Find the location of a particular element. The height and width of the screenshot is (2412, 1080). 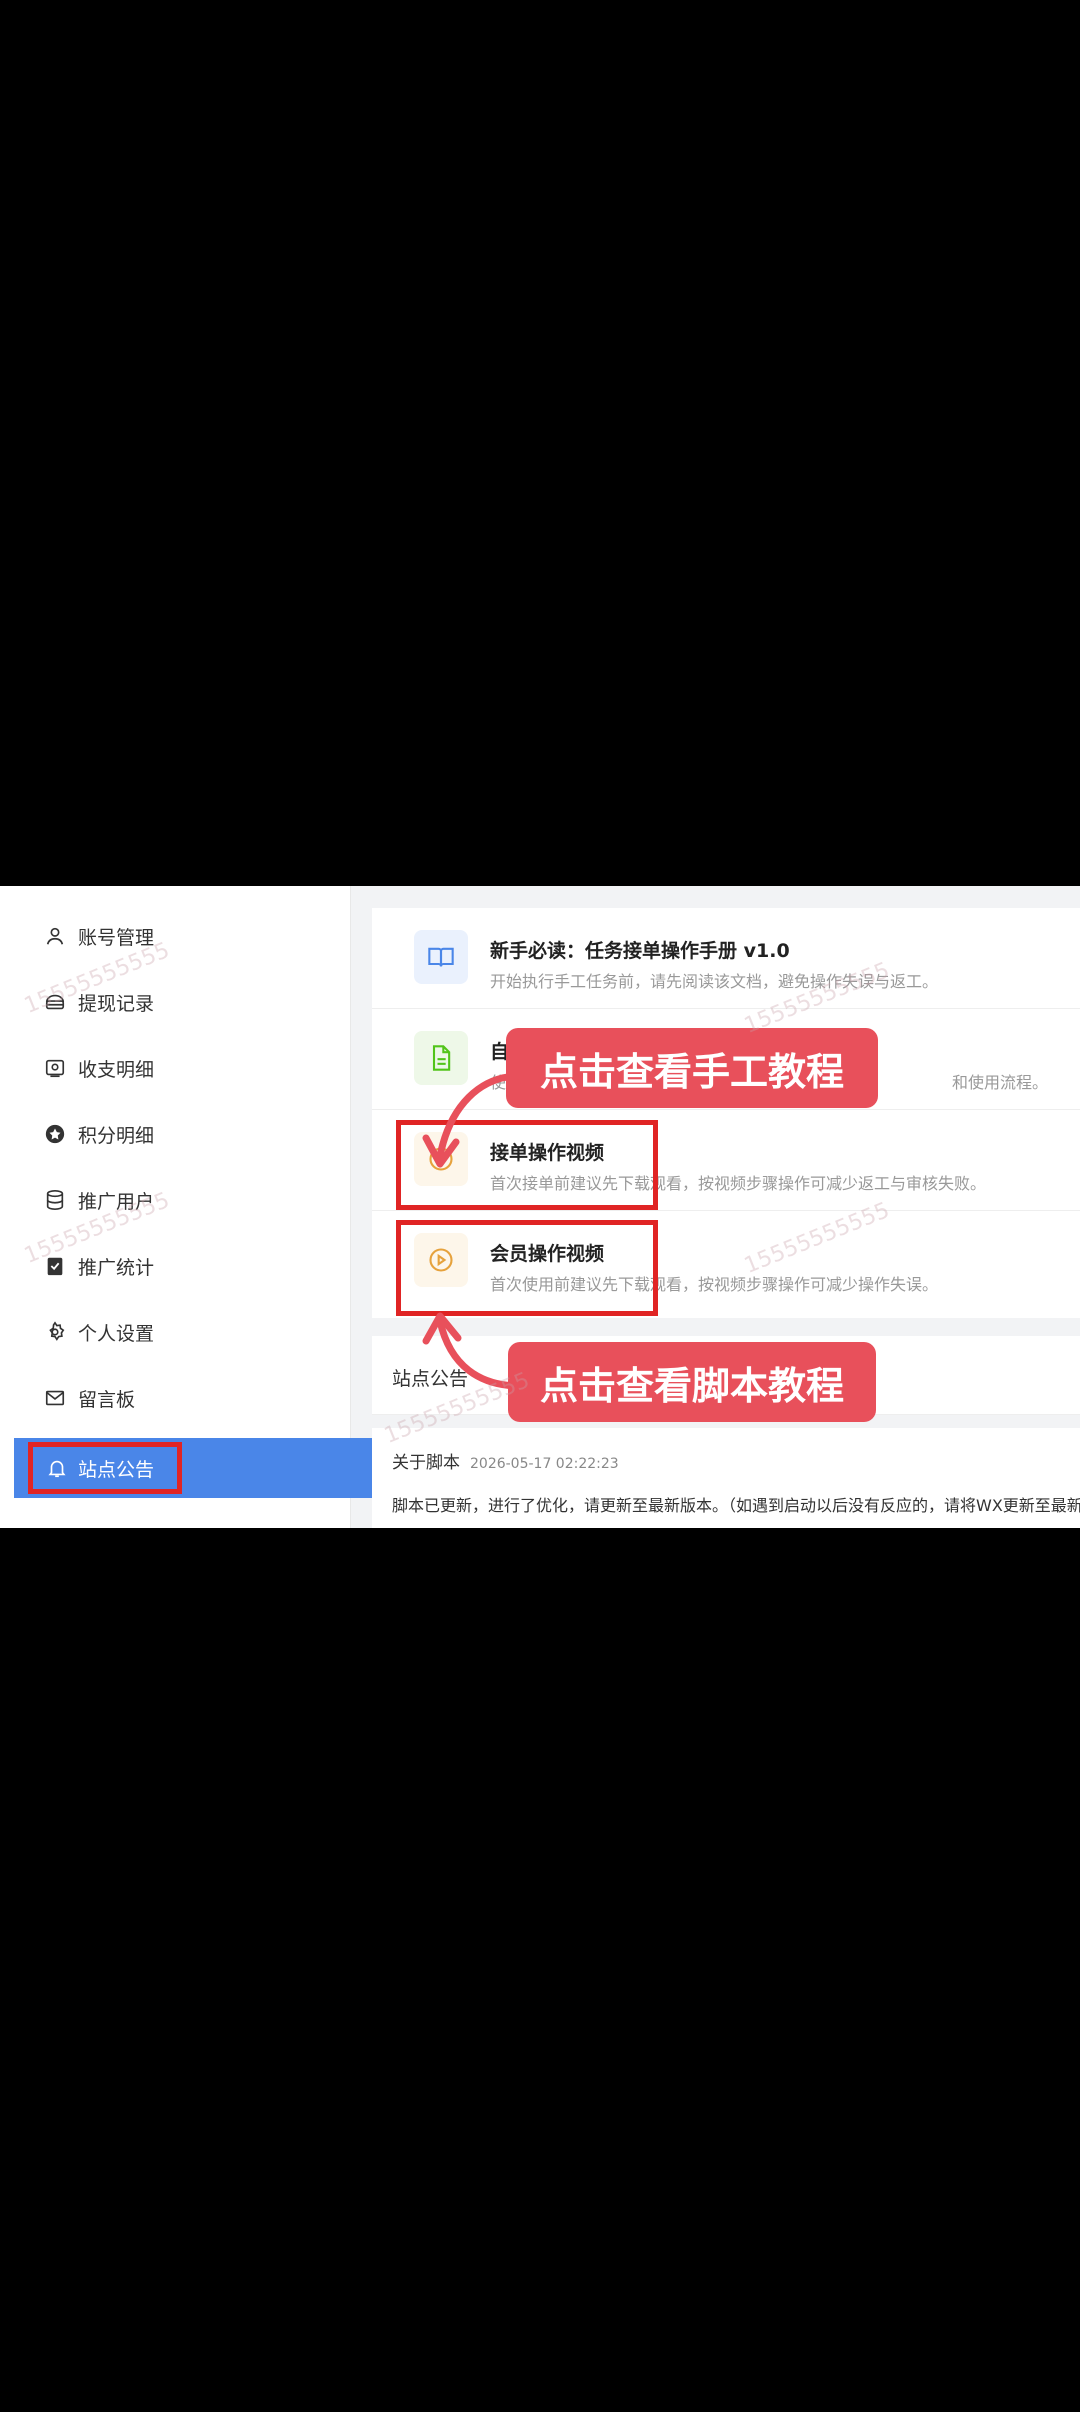

sidebar-item-label: 推广统计 is located at coordinates (116, 1267).